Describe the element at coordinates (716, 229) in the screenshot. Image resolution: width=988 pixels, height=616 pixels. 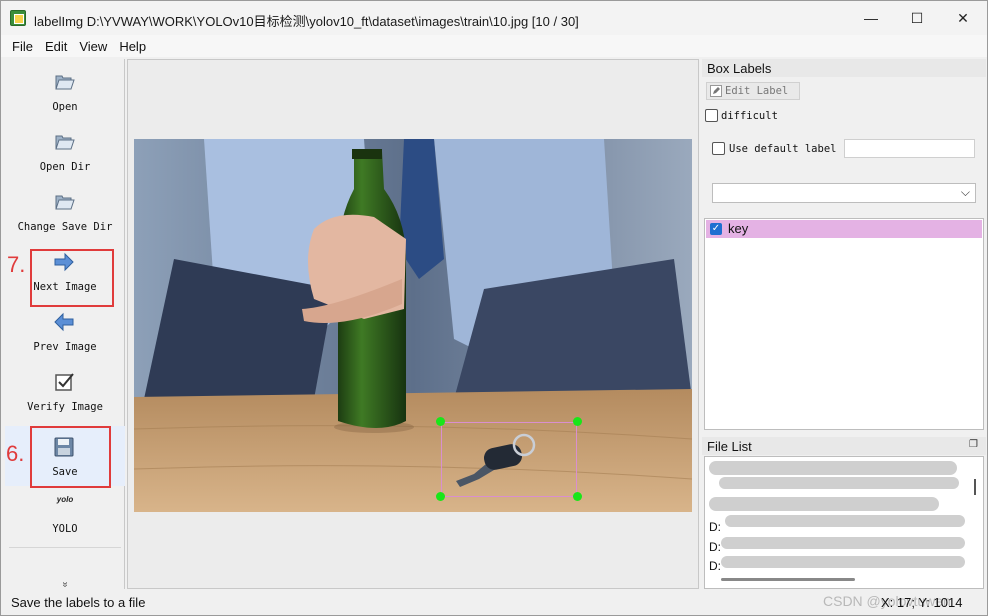
I see `checkmark-icon: ✓` at that location.